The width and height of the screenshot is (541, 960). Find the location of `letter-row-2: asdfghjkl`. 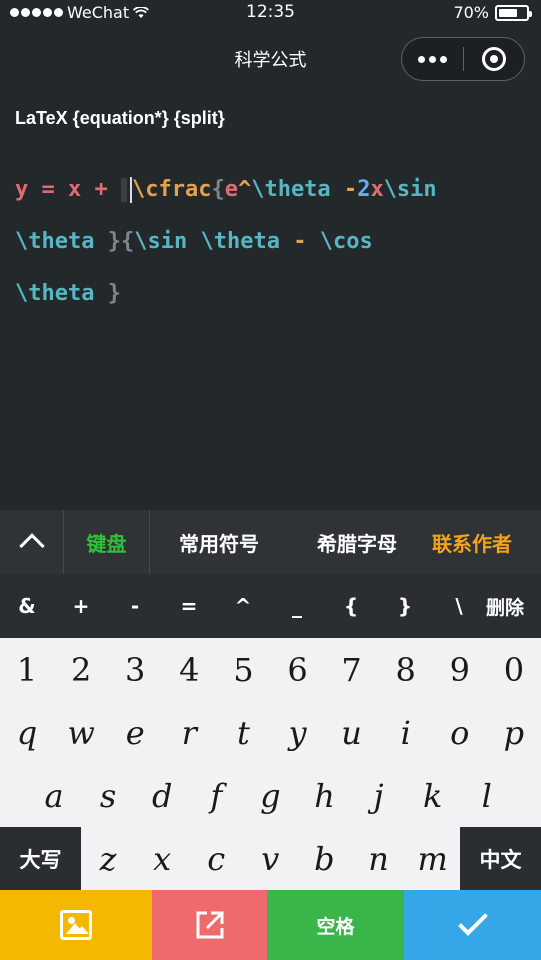

letter-row-2: asdfghjkl is located at coordinates (270, 795).